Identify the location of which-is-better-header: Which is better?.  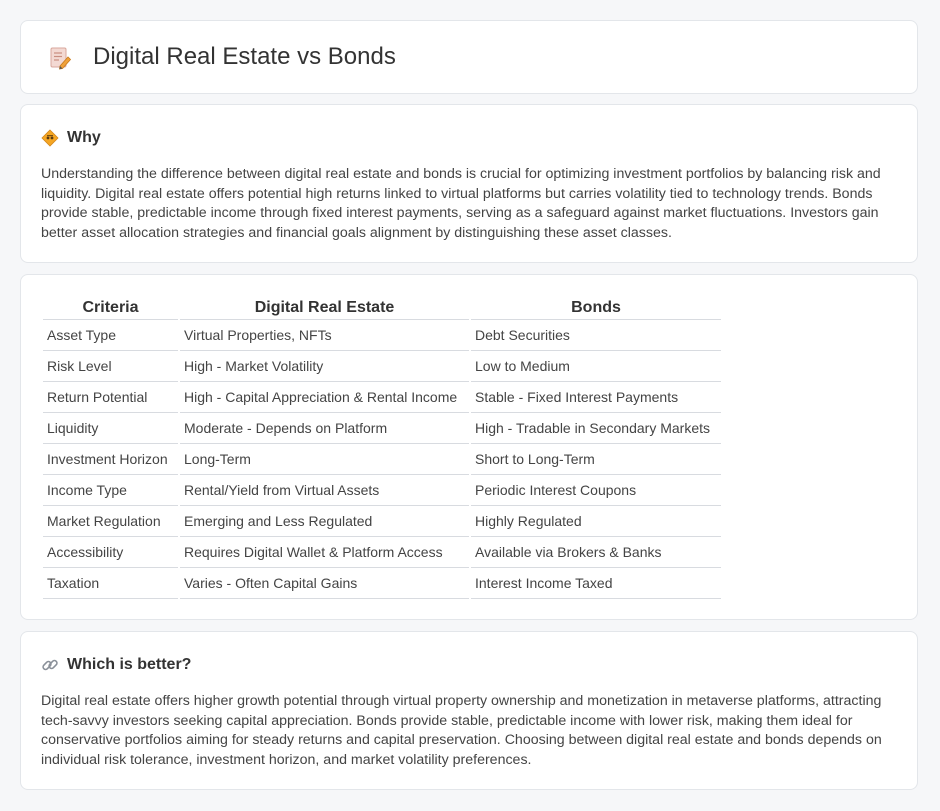
(116, 665).